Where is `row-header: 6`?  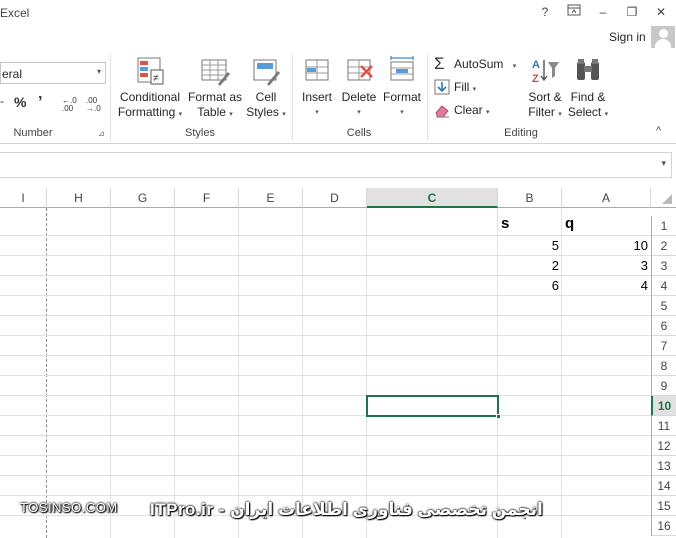 row-header: 6 is located at coordinates (663, 326).